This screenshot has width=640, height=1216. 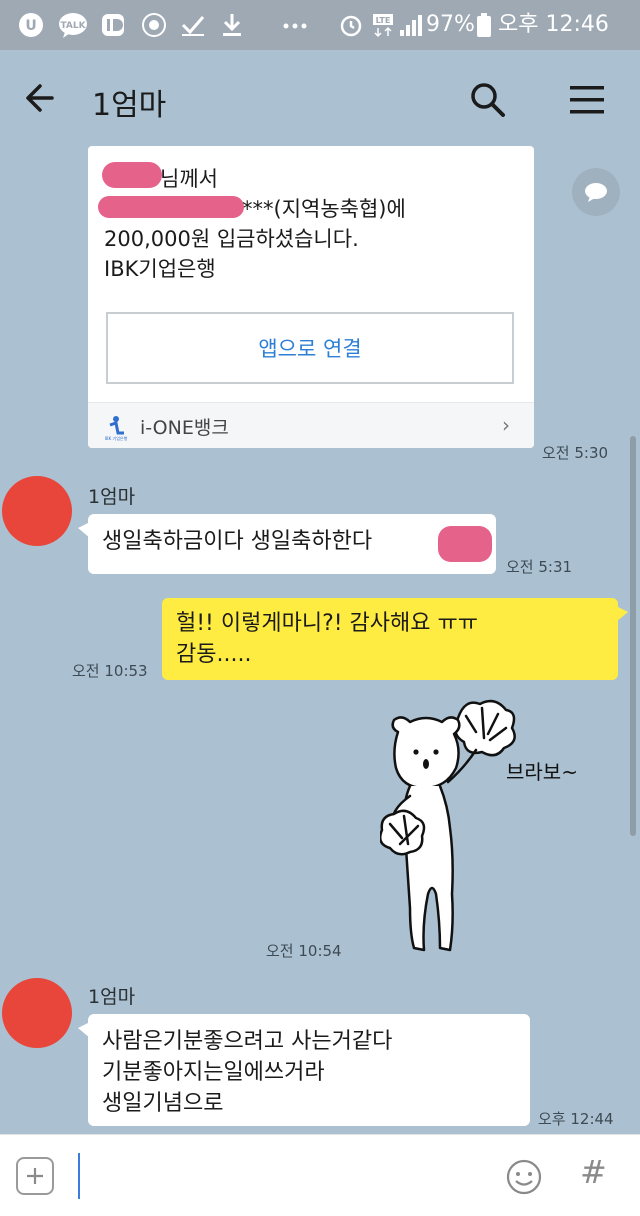 What do you see at coordinates (553, 24) in the screenshot?
I see `clock: 오후 12:46` at bounding box center [553, 24].